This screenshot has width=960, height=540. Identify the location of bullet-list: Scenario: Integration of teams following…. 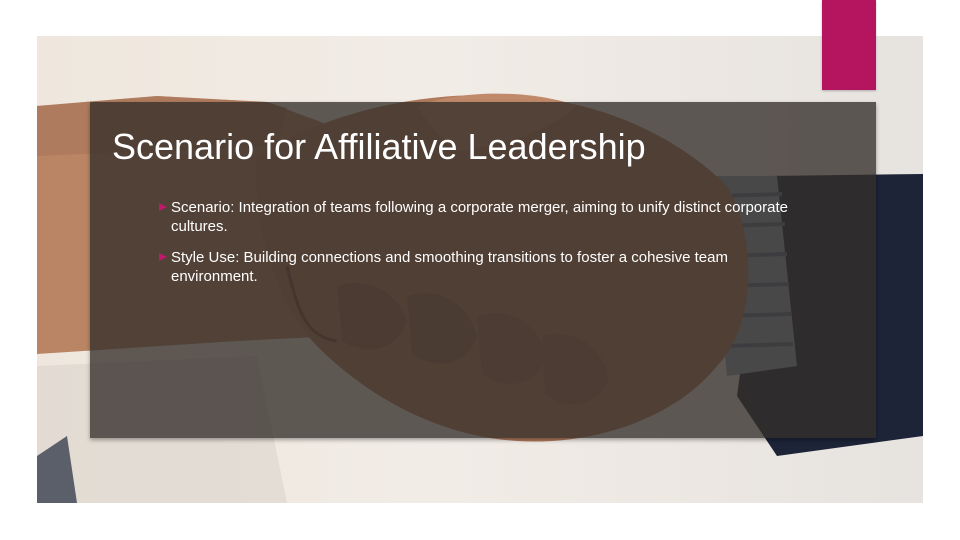
(478, 248).